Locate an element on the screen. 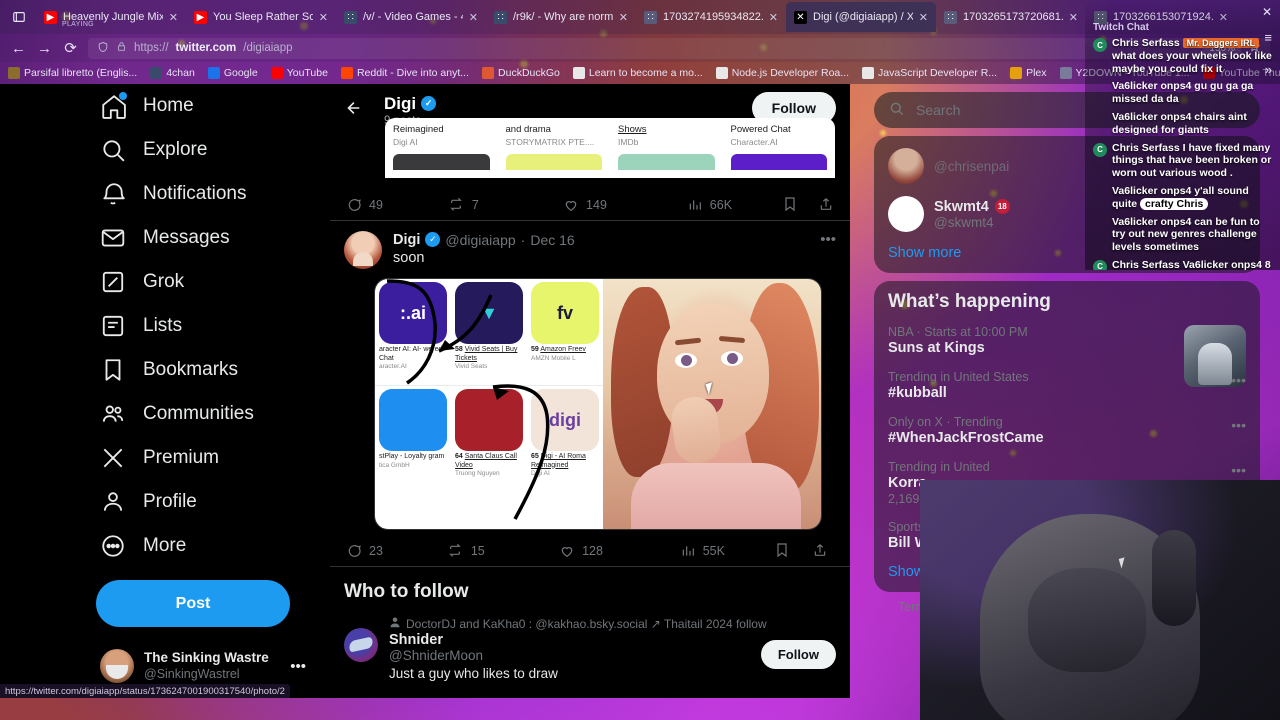  browser-tab-6: ∷ 1703265173720681.png (PN ✕ is located at coordinates (1011, 17).